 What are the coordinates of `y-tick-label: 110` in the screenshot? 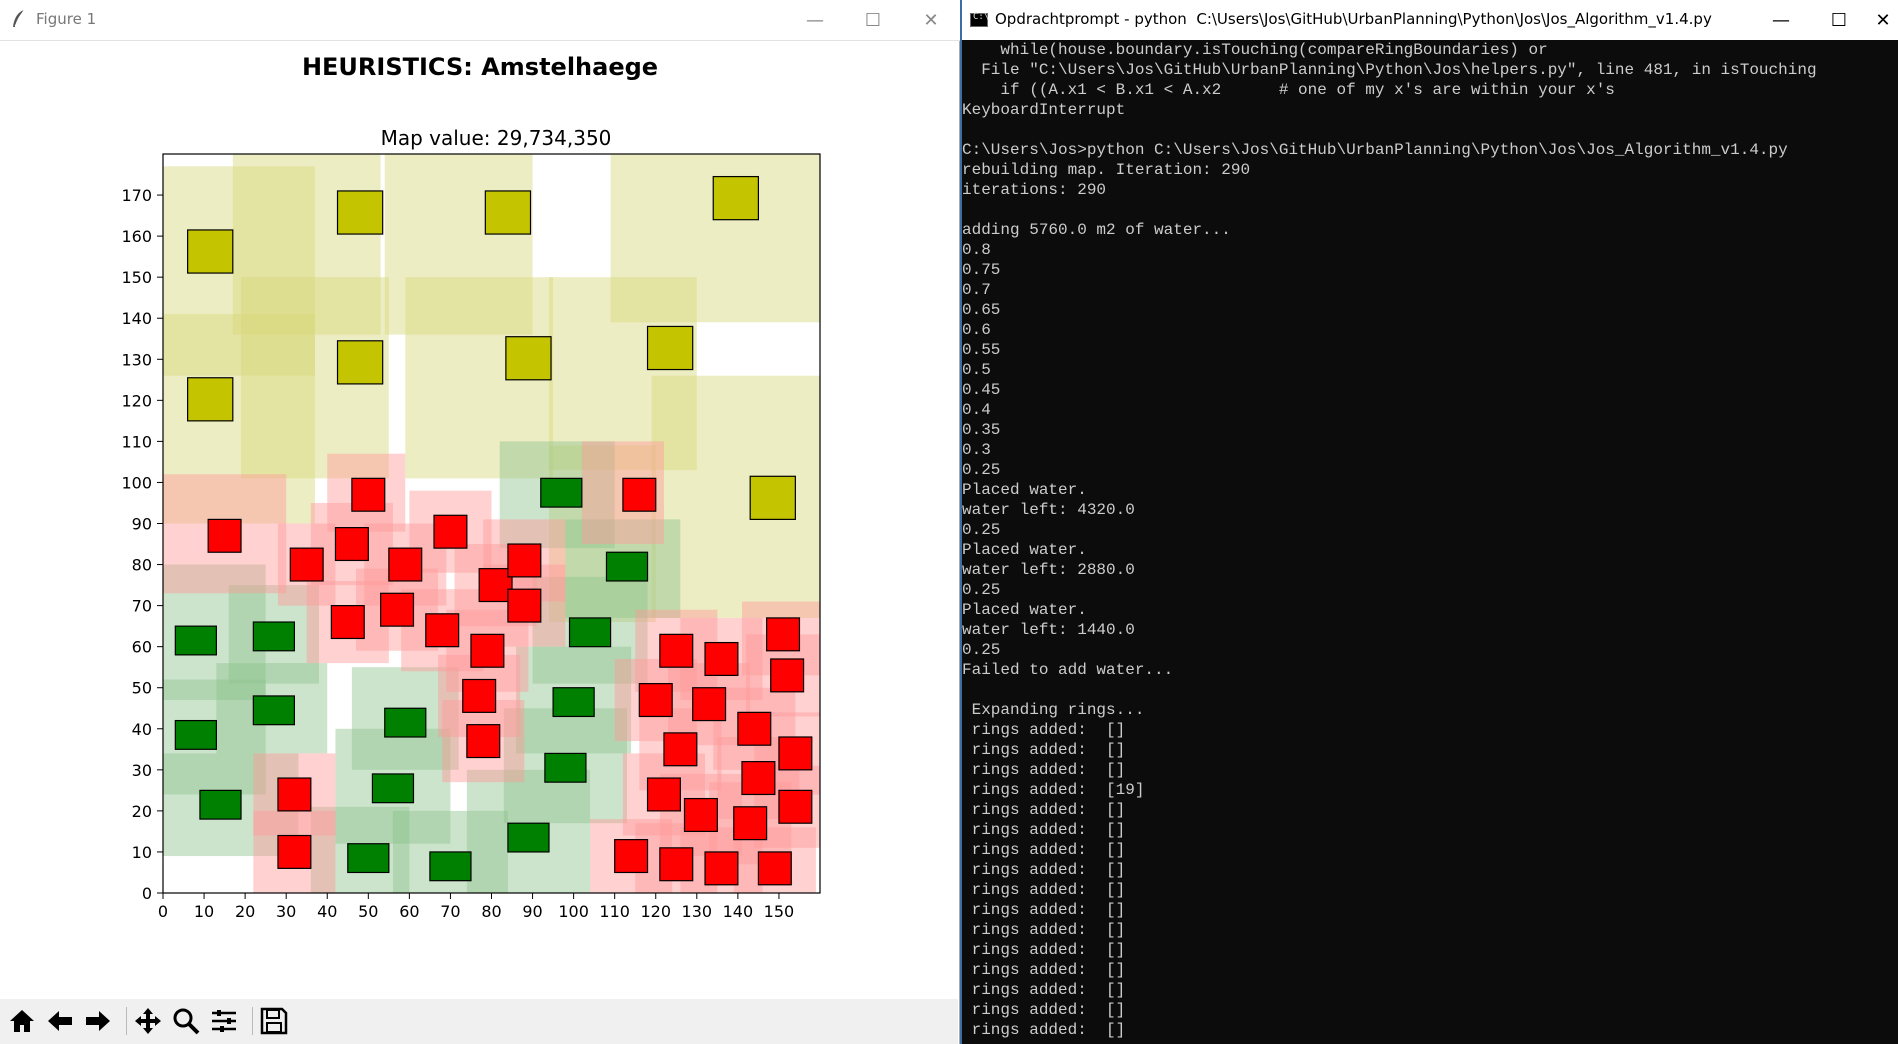 It's located at (136, 441).